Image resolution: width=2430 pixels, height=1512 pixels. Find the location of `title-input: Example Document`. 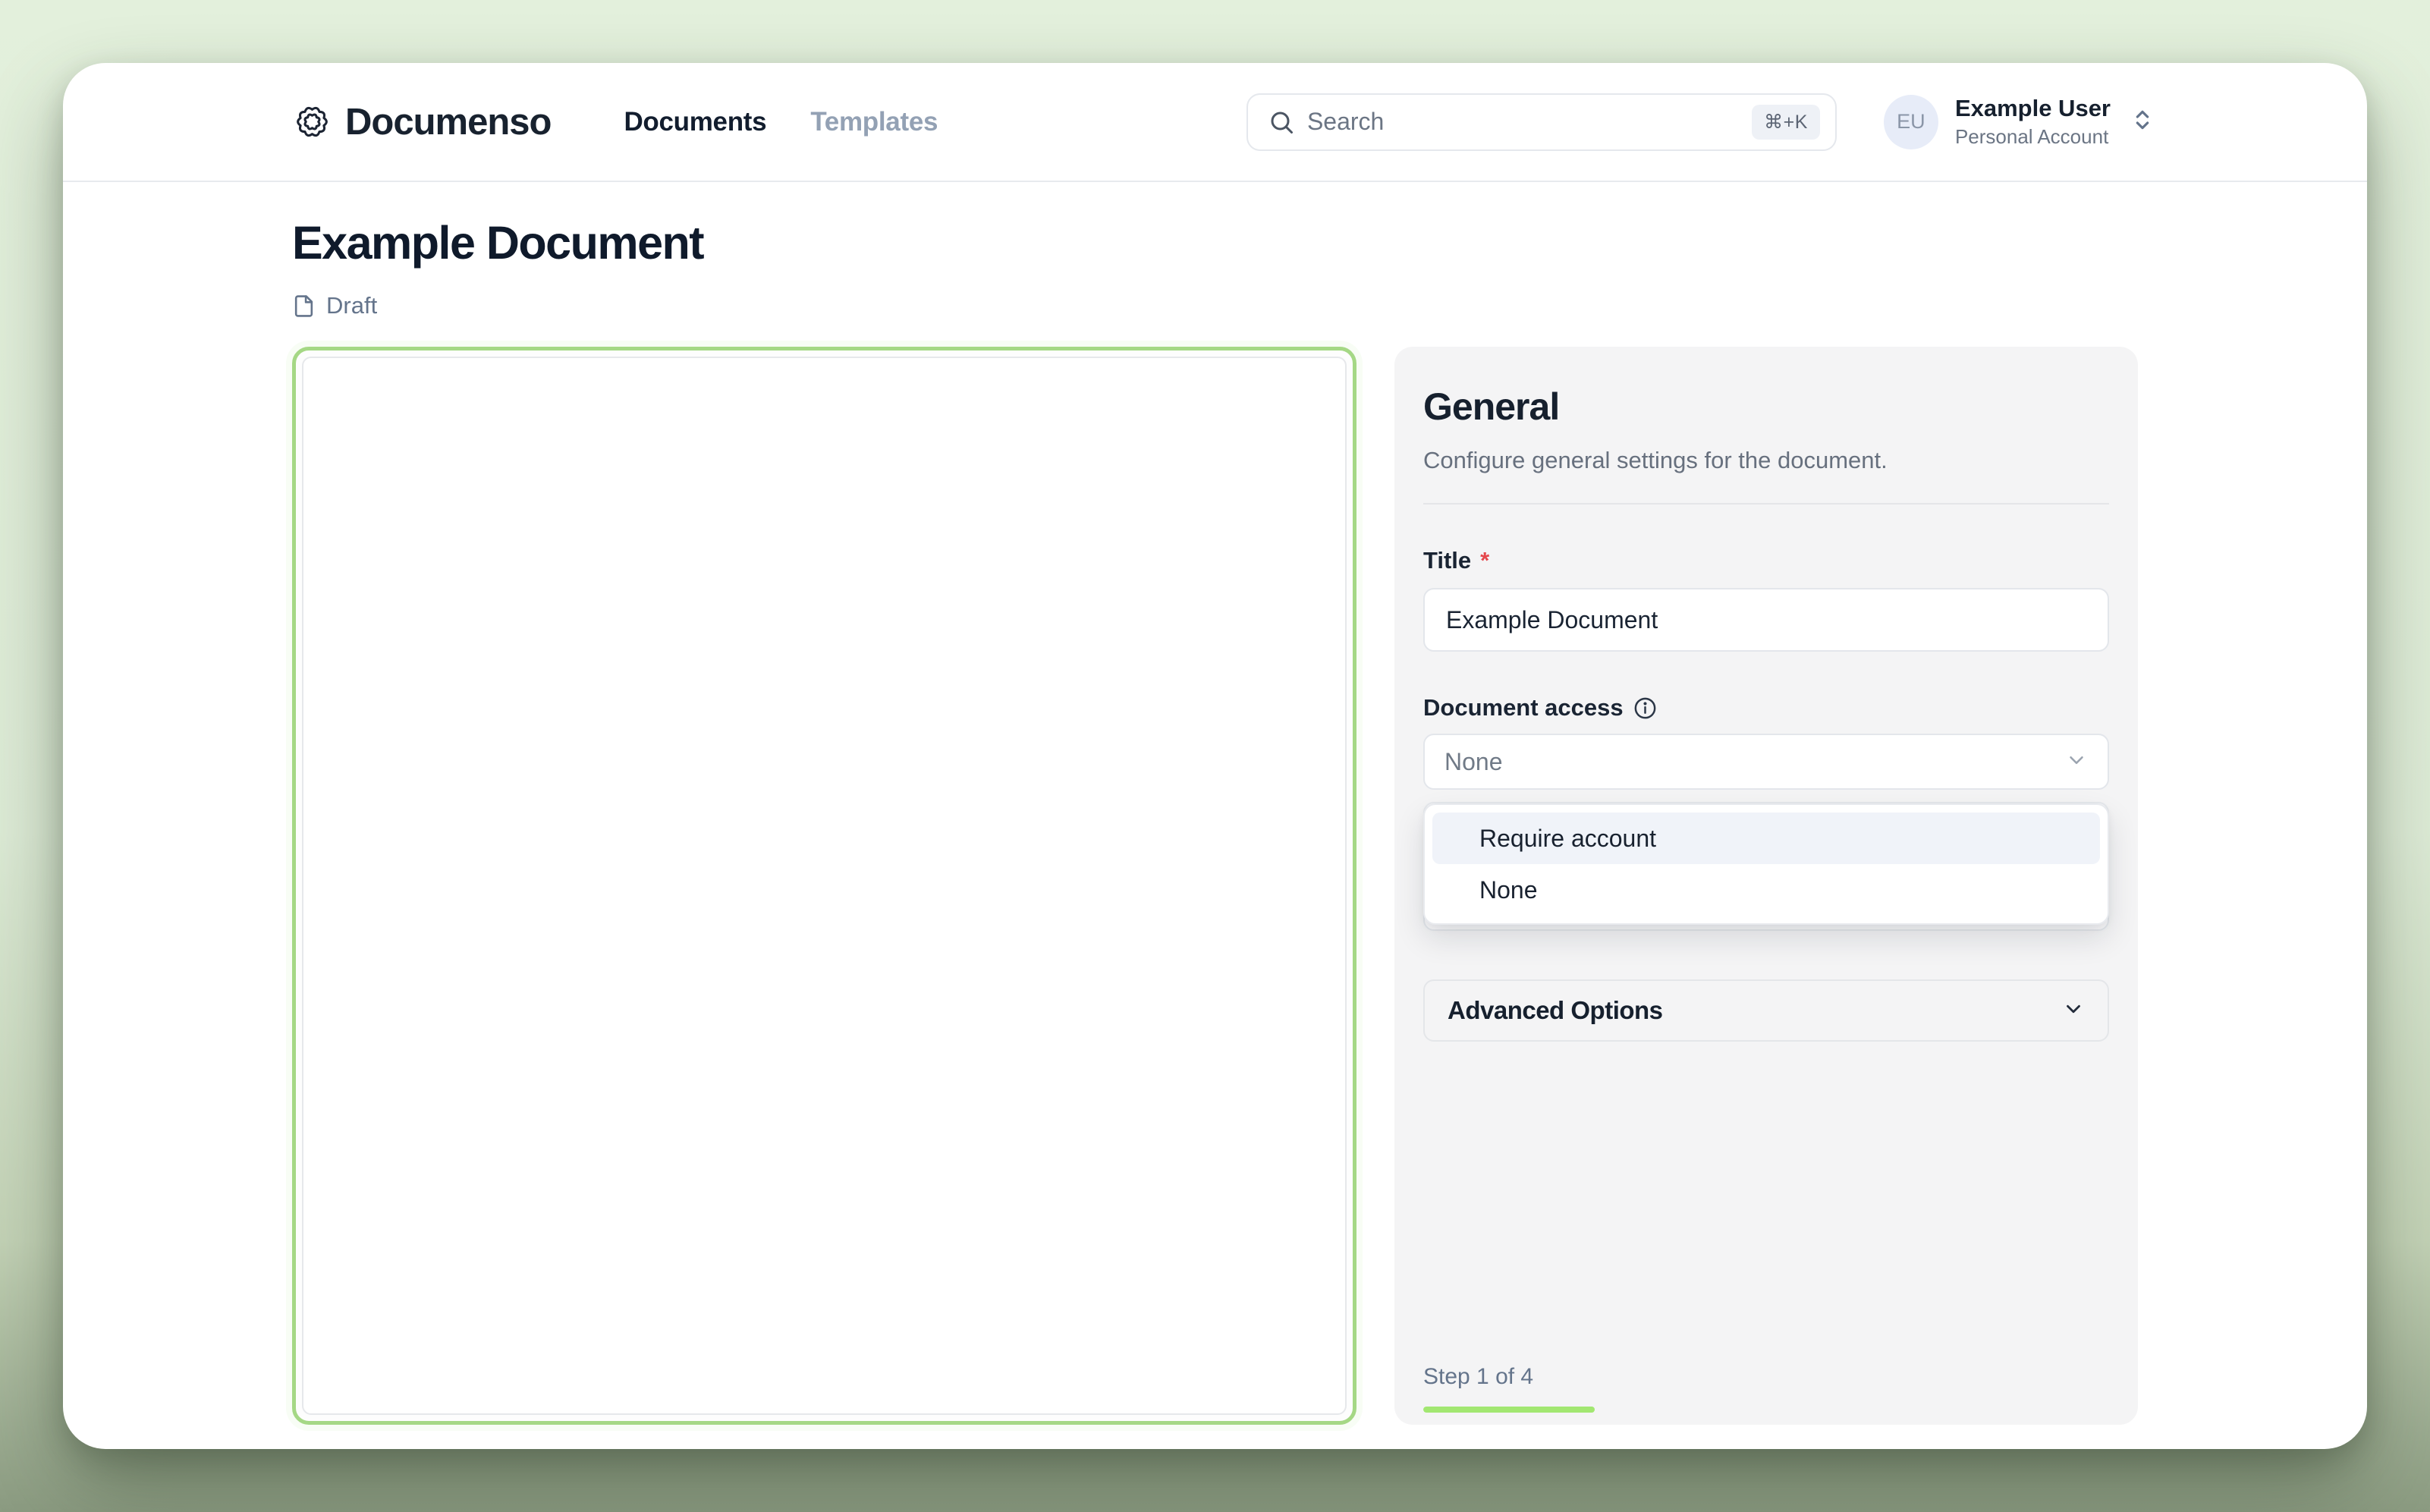

title-input: Example Document is located at coordinates (1766, 620).